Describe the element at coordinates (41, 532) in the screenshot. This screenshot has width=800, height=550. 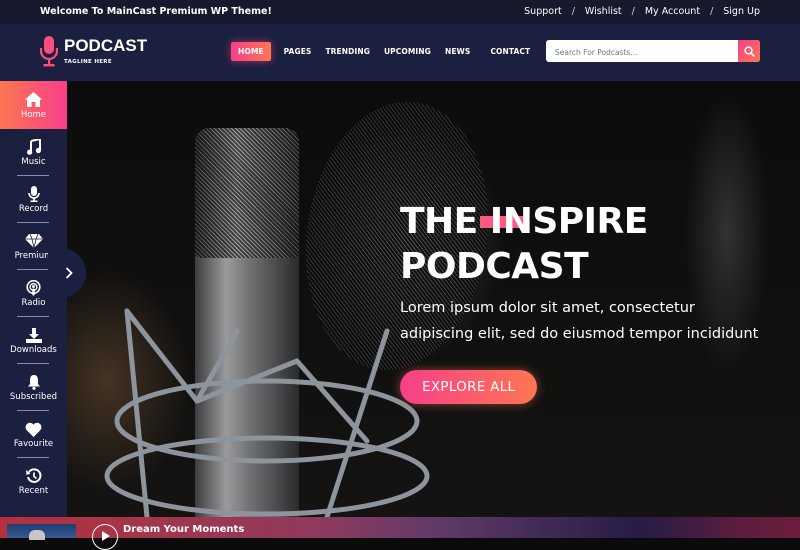
I see `track-thumbnail` at that location.